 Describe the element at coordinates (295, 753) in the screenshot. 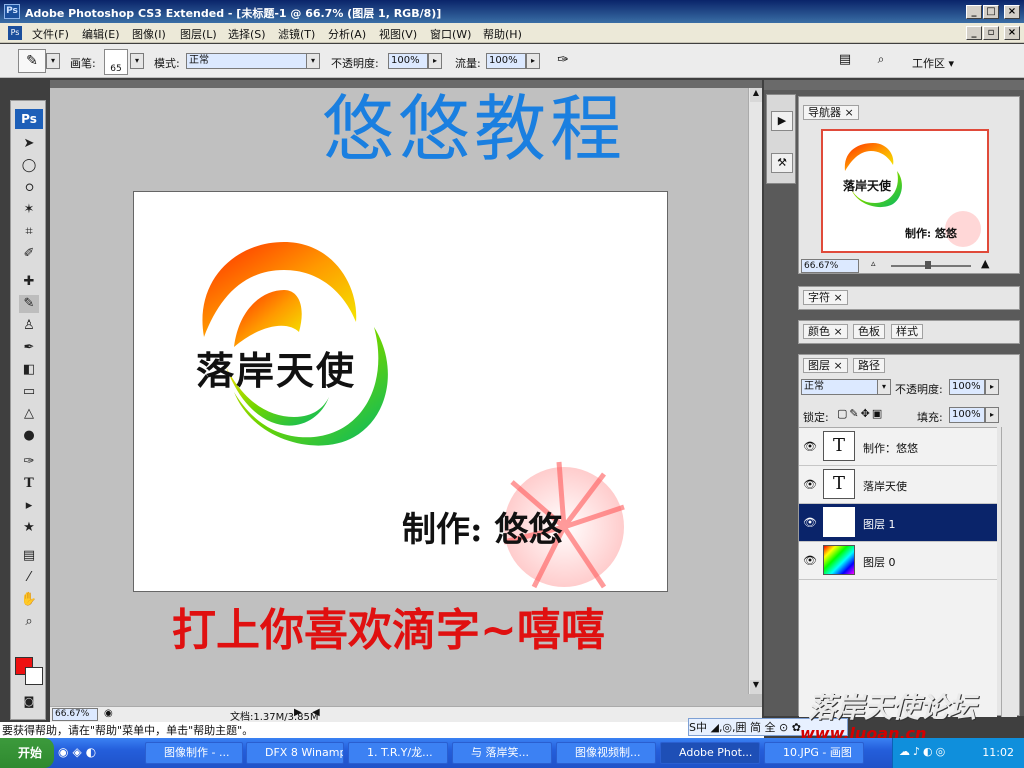

I see `task-winamp: DFX 8 Winamp` at that location.